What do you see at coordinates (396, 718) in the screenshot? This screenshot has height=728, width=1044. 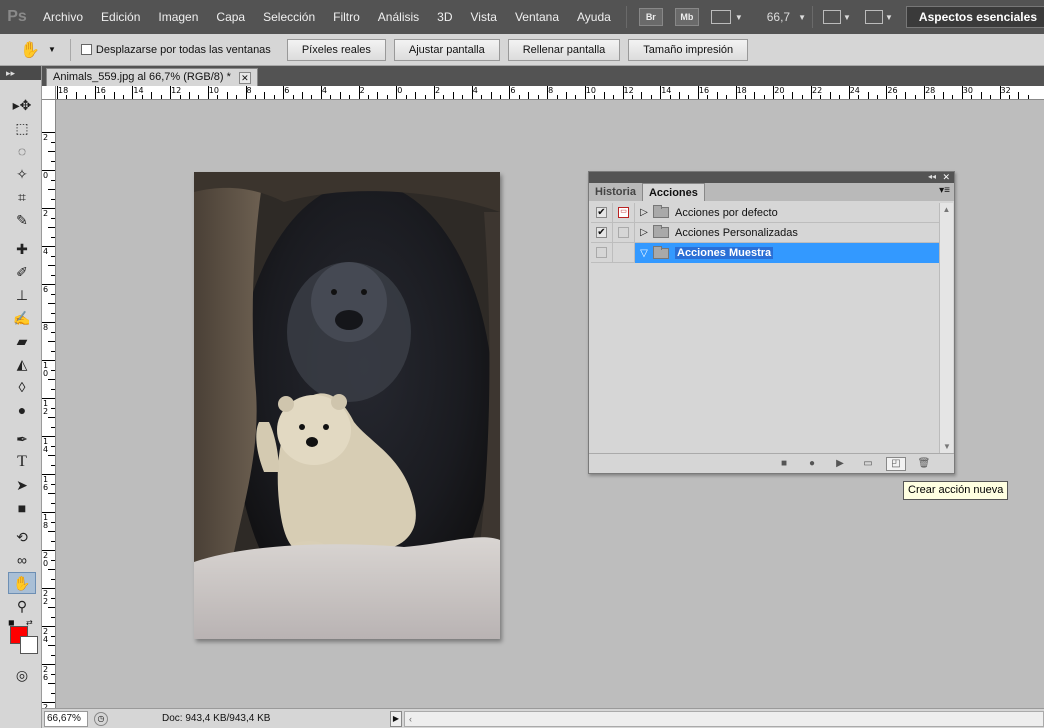 I see `status-menu-arrow-icon: ▶` at bounding box center [396, 718].